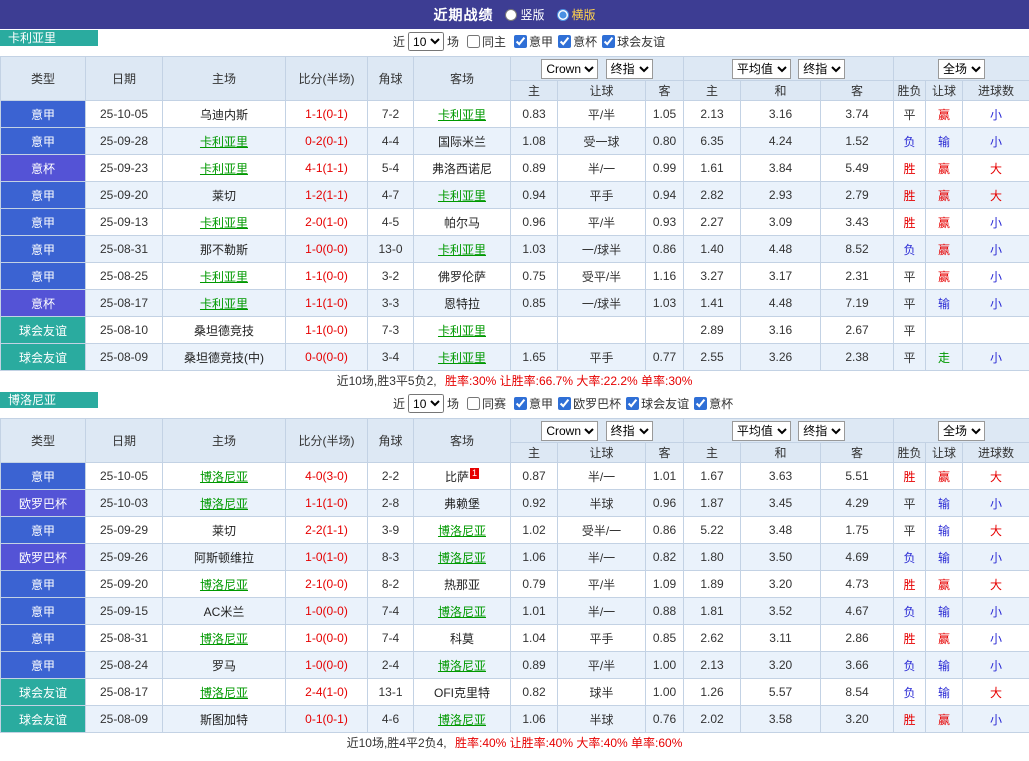  Describe the element at coordinates (43, 441) in the screenshot. I see `col-type: 类型` at that location.